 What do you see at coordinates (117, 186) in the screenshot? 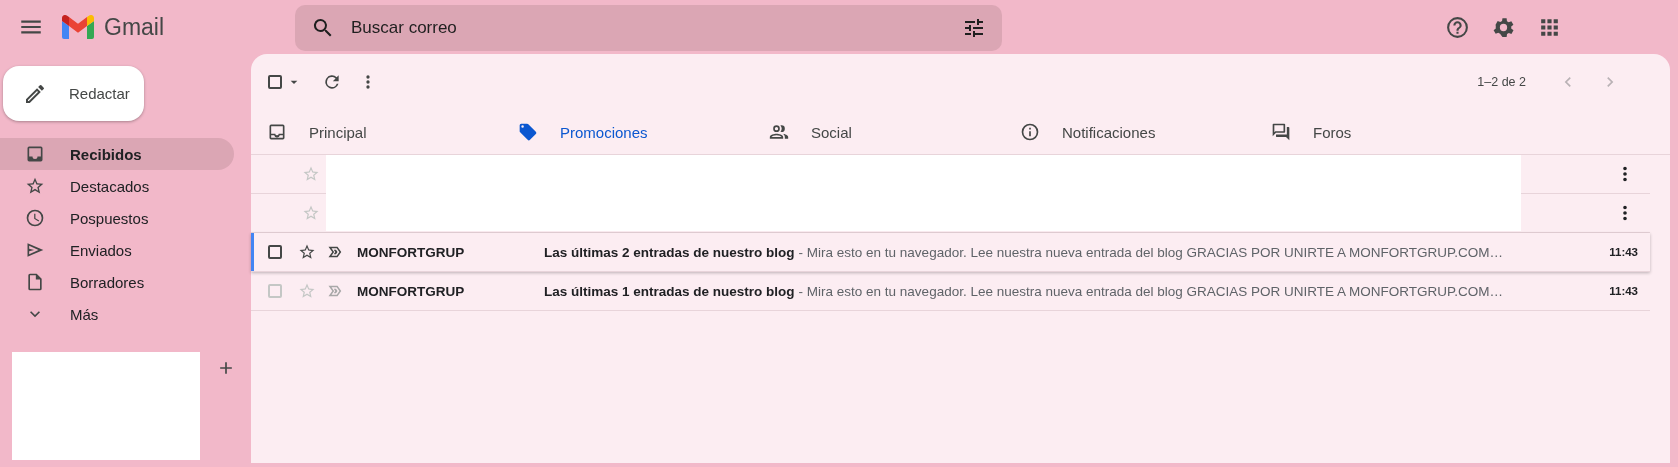
I see `sidebar-item: Destacados` at bounding box center [117, 186].